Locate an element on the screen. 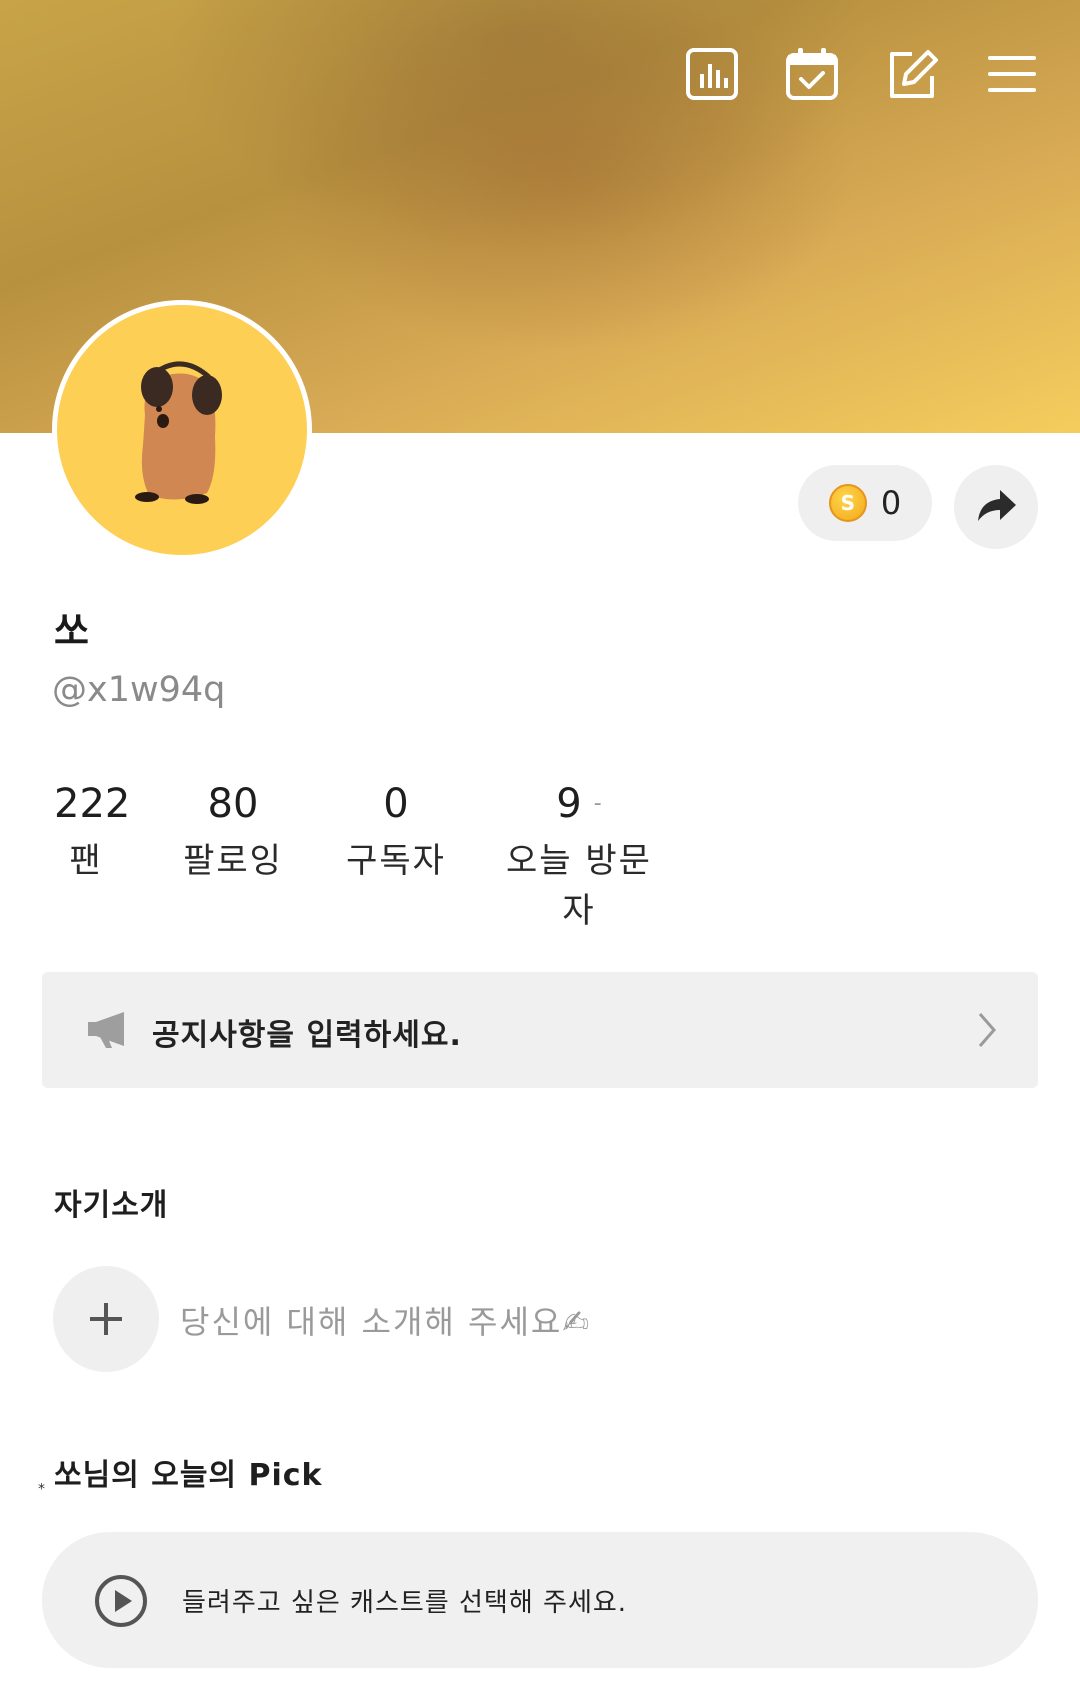 This screenshot has height=1702, width=1080. coin-balance-button: S 0 is located at coordinates (865, 503).